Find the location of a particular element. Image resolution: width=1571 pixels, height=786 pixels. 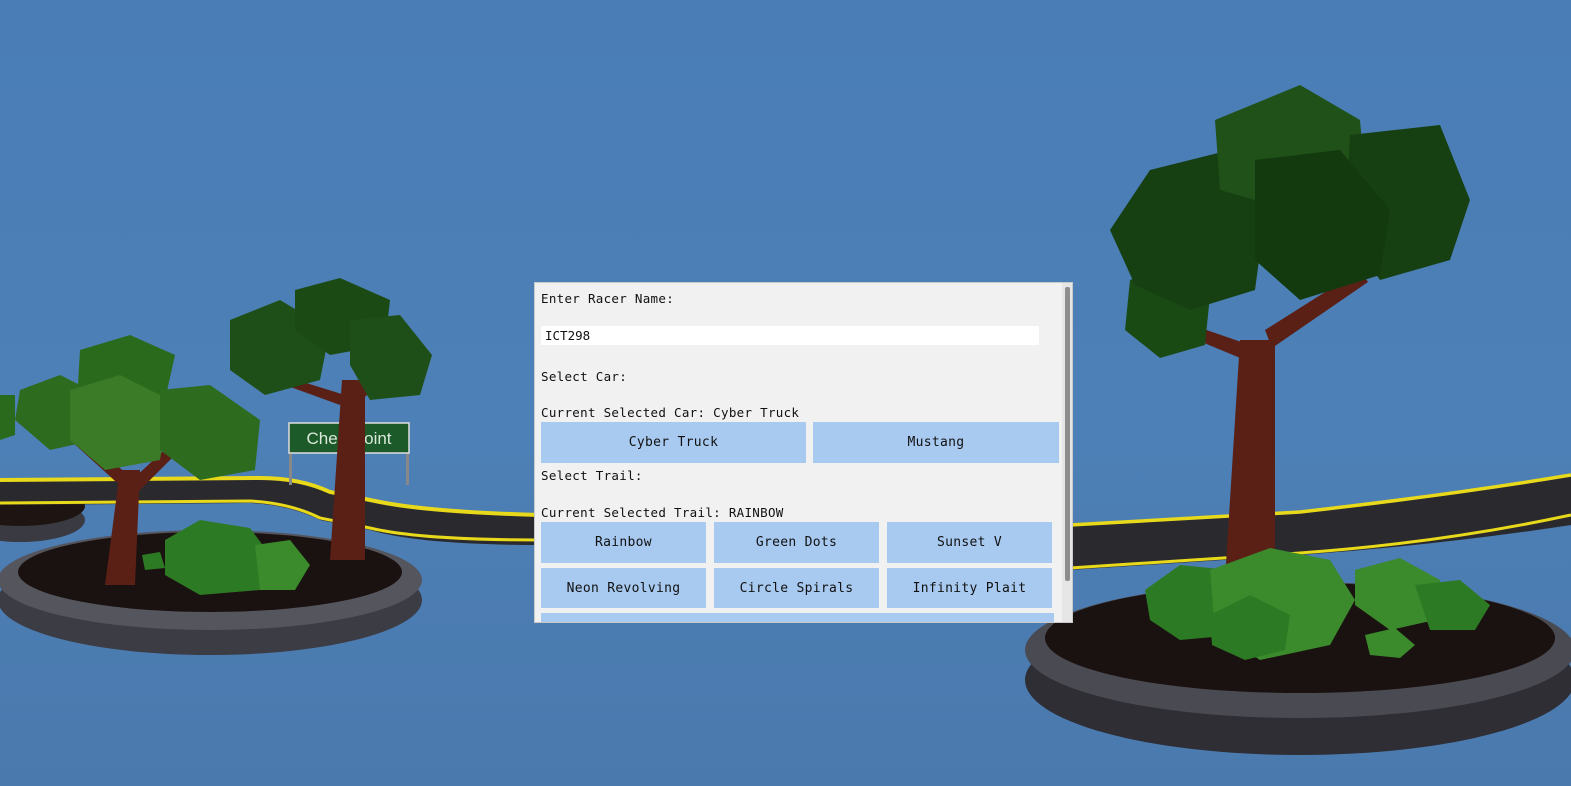

trail-button-green-dots: Green Dots is located at coordinates (796, 542).